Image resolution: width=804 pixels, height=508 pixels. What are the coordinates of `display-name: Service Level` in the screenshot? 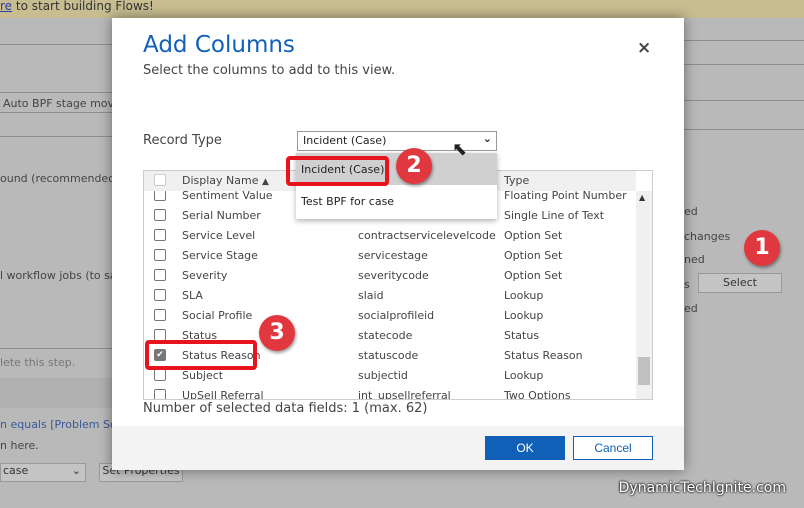 It's located at (219, 235).